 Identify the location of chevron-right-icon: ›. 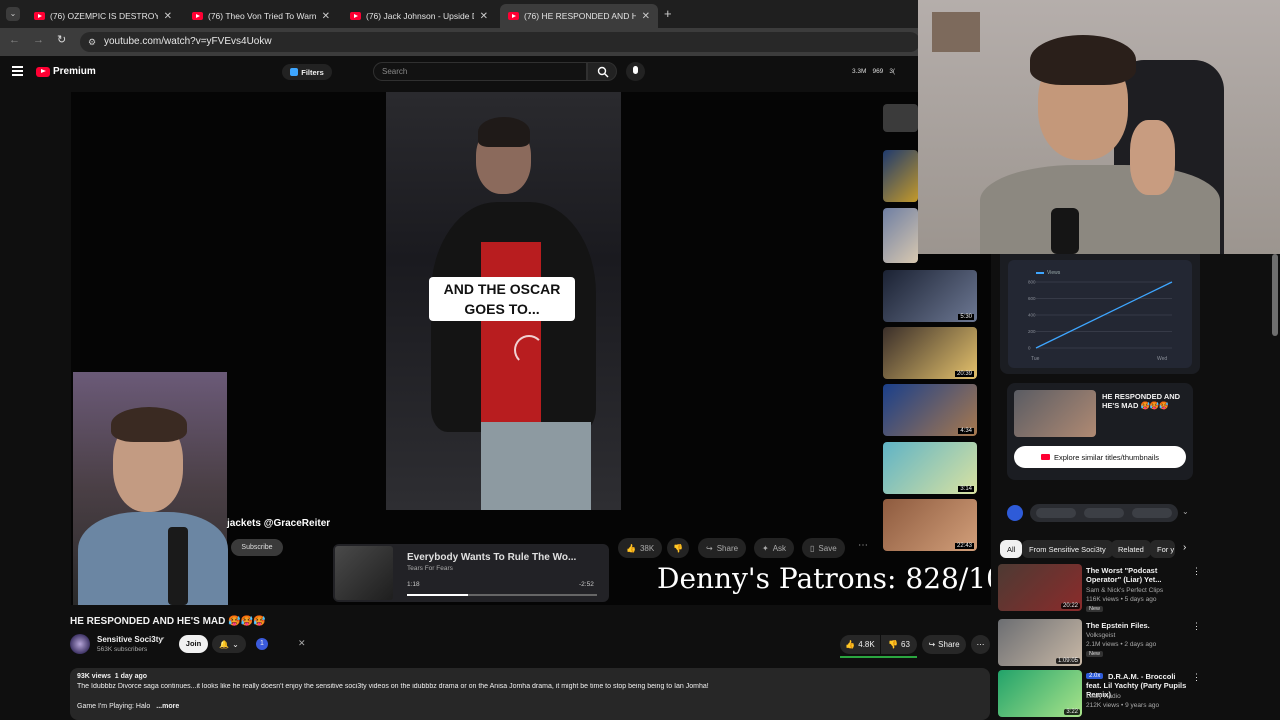
(1184, 547).